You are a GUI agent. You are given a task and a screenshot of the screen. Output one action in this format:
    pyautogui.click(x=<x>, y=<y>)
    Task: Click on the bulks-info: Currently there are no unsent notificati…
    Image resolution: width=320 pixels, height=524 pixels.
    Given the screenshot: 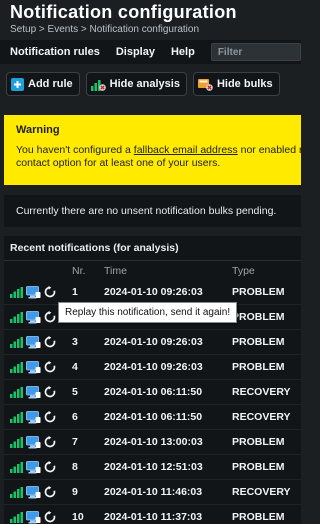 What is the action you would take?
    pyautogui.click(x=152, y=211)
    